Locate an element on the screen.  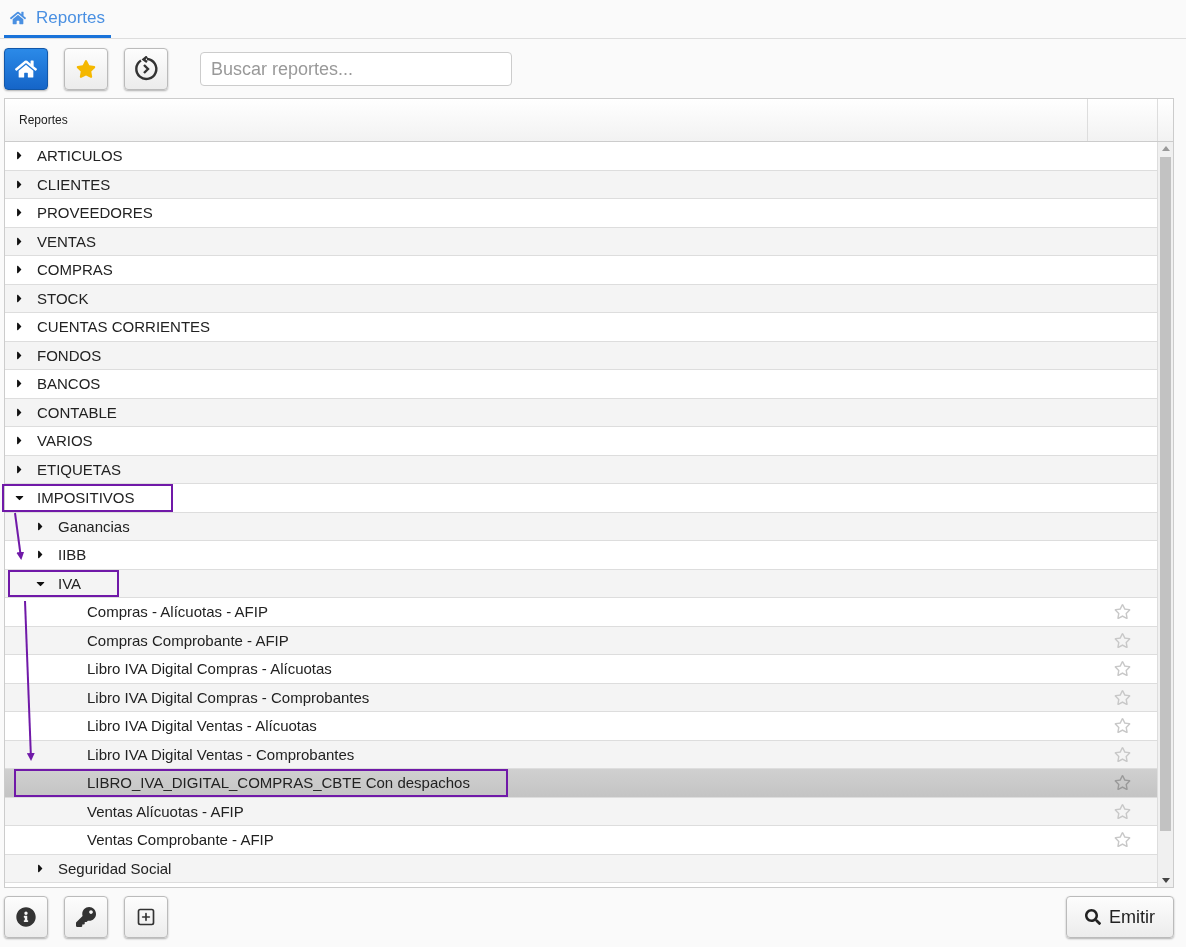
folder-label: VENTAS is located at coordinates (66, 241).